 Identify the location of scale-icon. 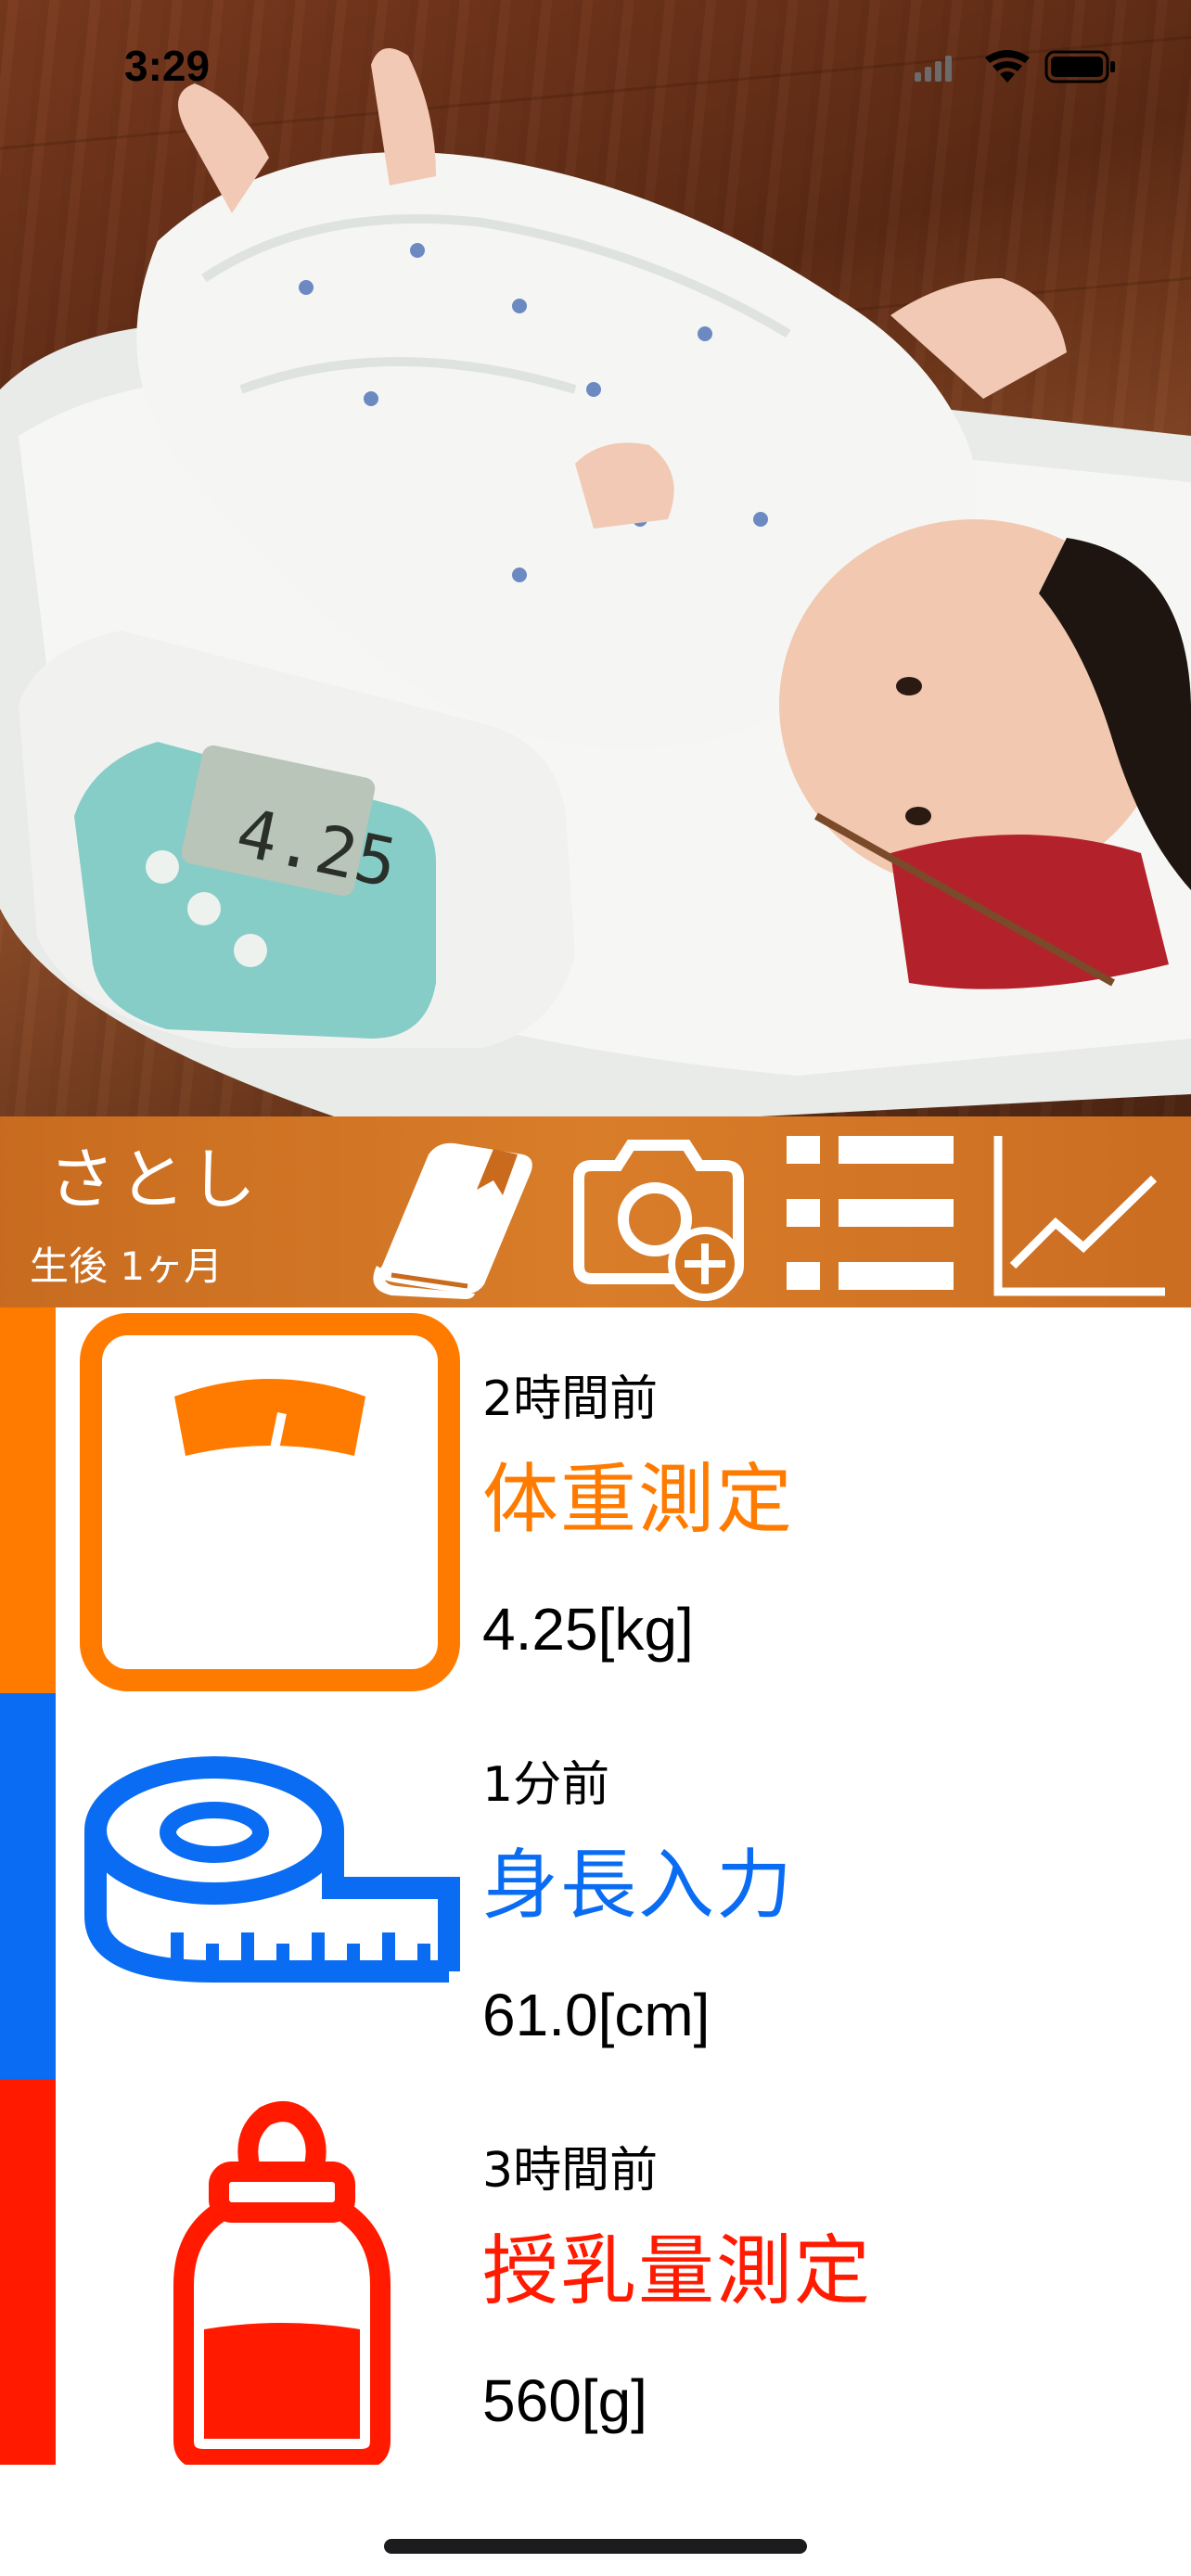
(270, 1502).